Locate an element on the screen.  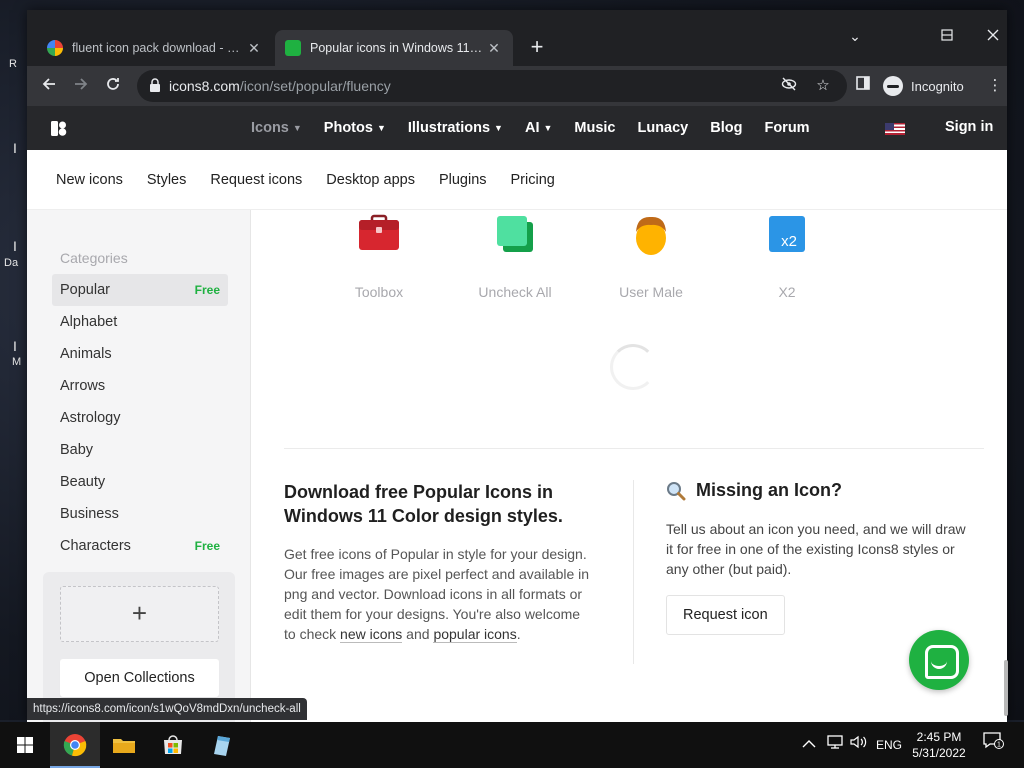
magnifier-icon is located at coordinates (676, 490).